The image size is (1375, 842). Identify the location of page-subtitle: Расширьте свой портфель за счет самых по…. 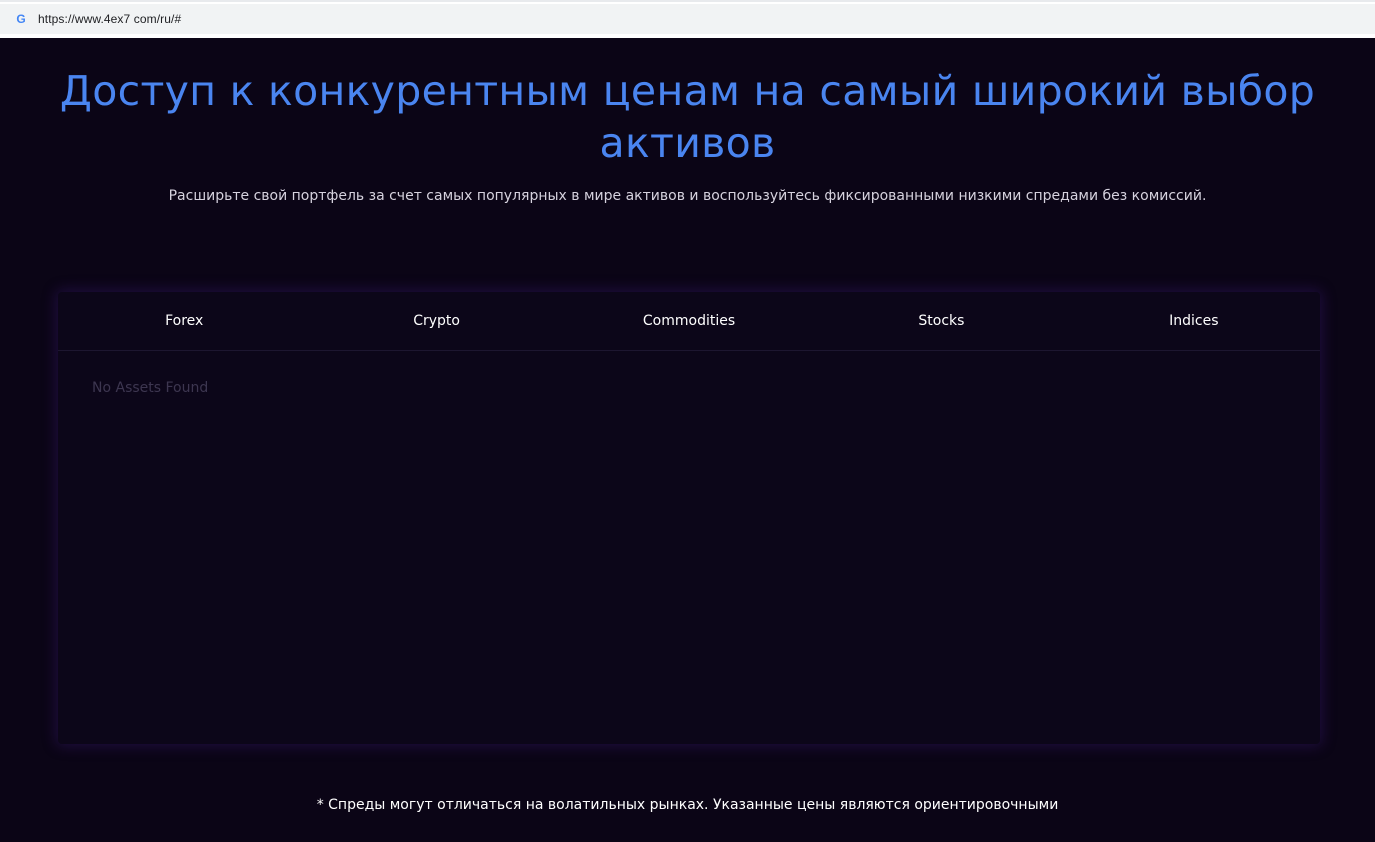
(687, 196).